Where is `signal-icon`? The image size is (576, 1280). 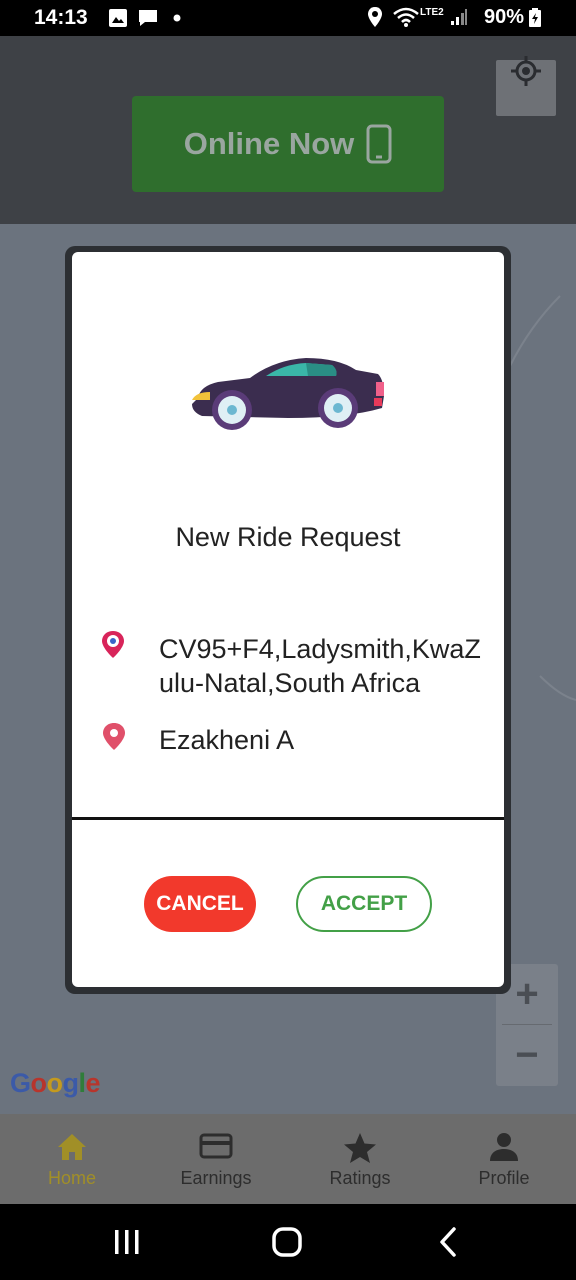
signal-icon is located at coordinates (459, 17).